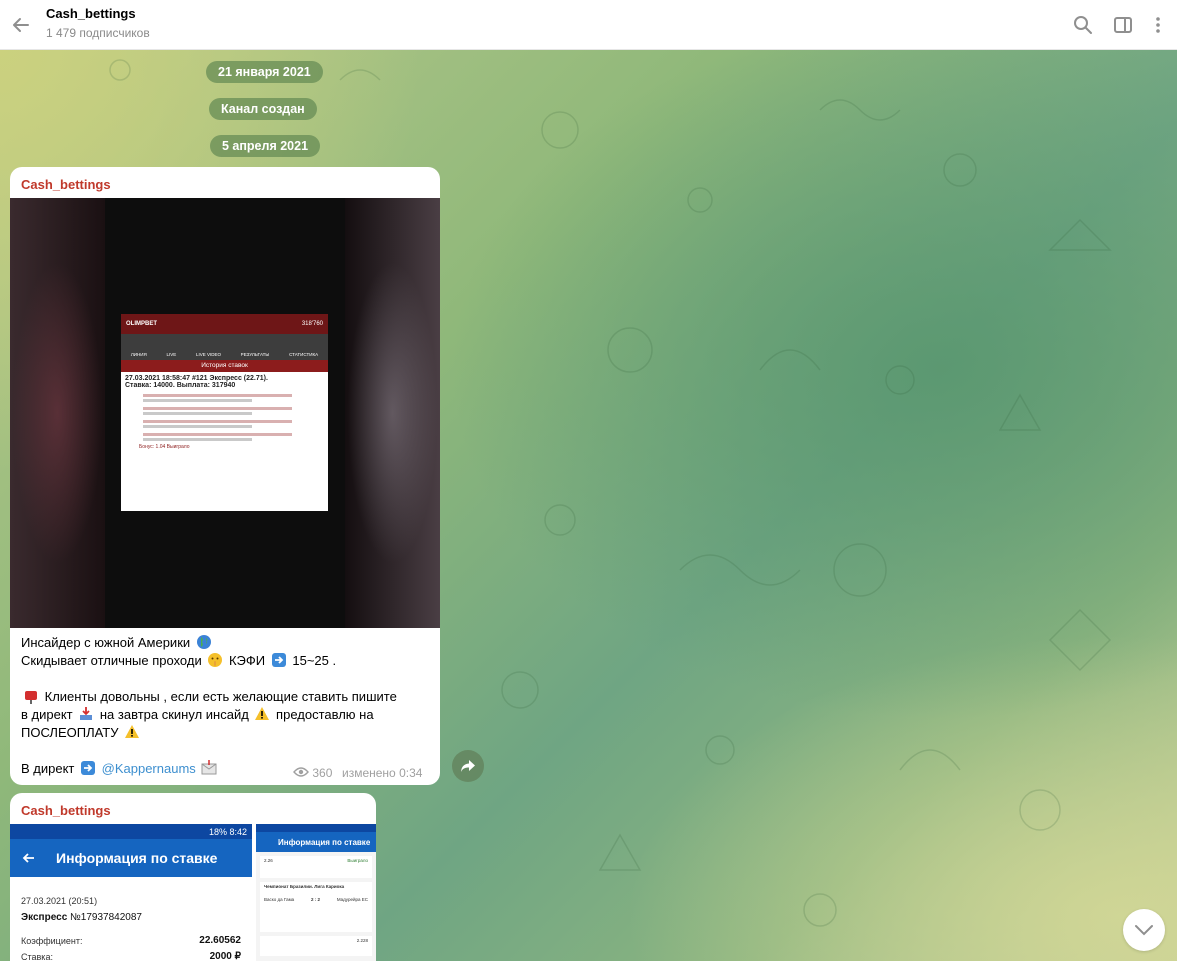  Describe the element at coordinates (264, 72) in the screenshot. I see `date-pill: 21 января 2021` at that location.